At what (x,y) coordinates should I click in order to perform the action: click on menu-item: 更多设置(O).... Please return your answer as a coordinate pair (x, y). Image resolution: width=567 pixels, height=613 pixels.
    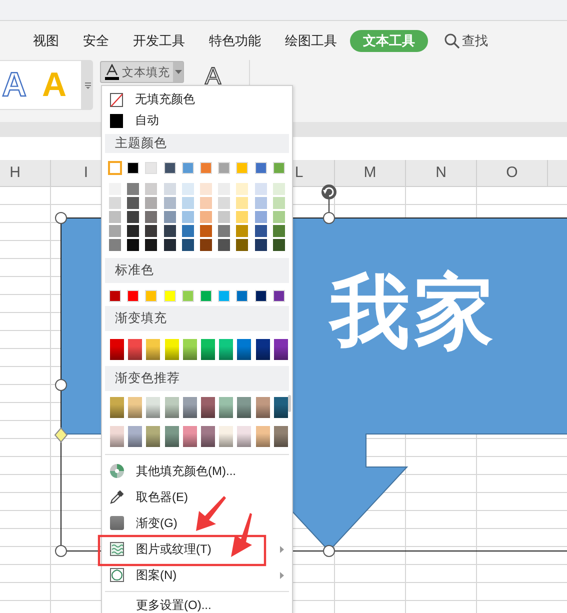
    Looking at the image, I should click on (197, 604).